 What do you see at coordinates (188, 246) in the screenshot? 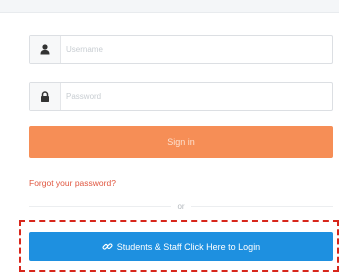
I see `sso-label: Students & Staff Click Here to Login` at bounding box center [188, 246].